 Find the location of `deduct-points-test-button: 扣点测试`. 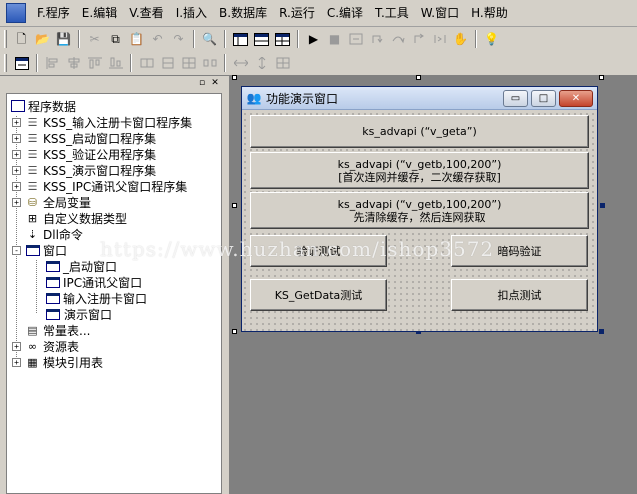

deduct-points-test-button: 扣点测试 is located at coordinates (519, 295).